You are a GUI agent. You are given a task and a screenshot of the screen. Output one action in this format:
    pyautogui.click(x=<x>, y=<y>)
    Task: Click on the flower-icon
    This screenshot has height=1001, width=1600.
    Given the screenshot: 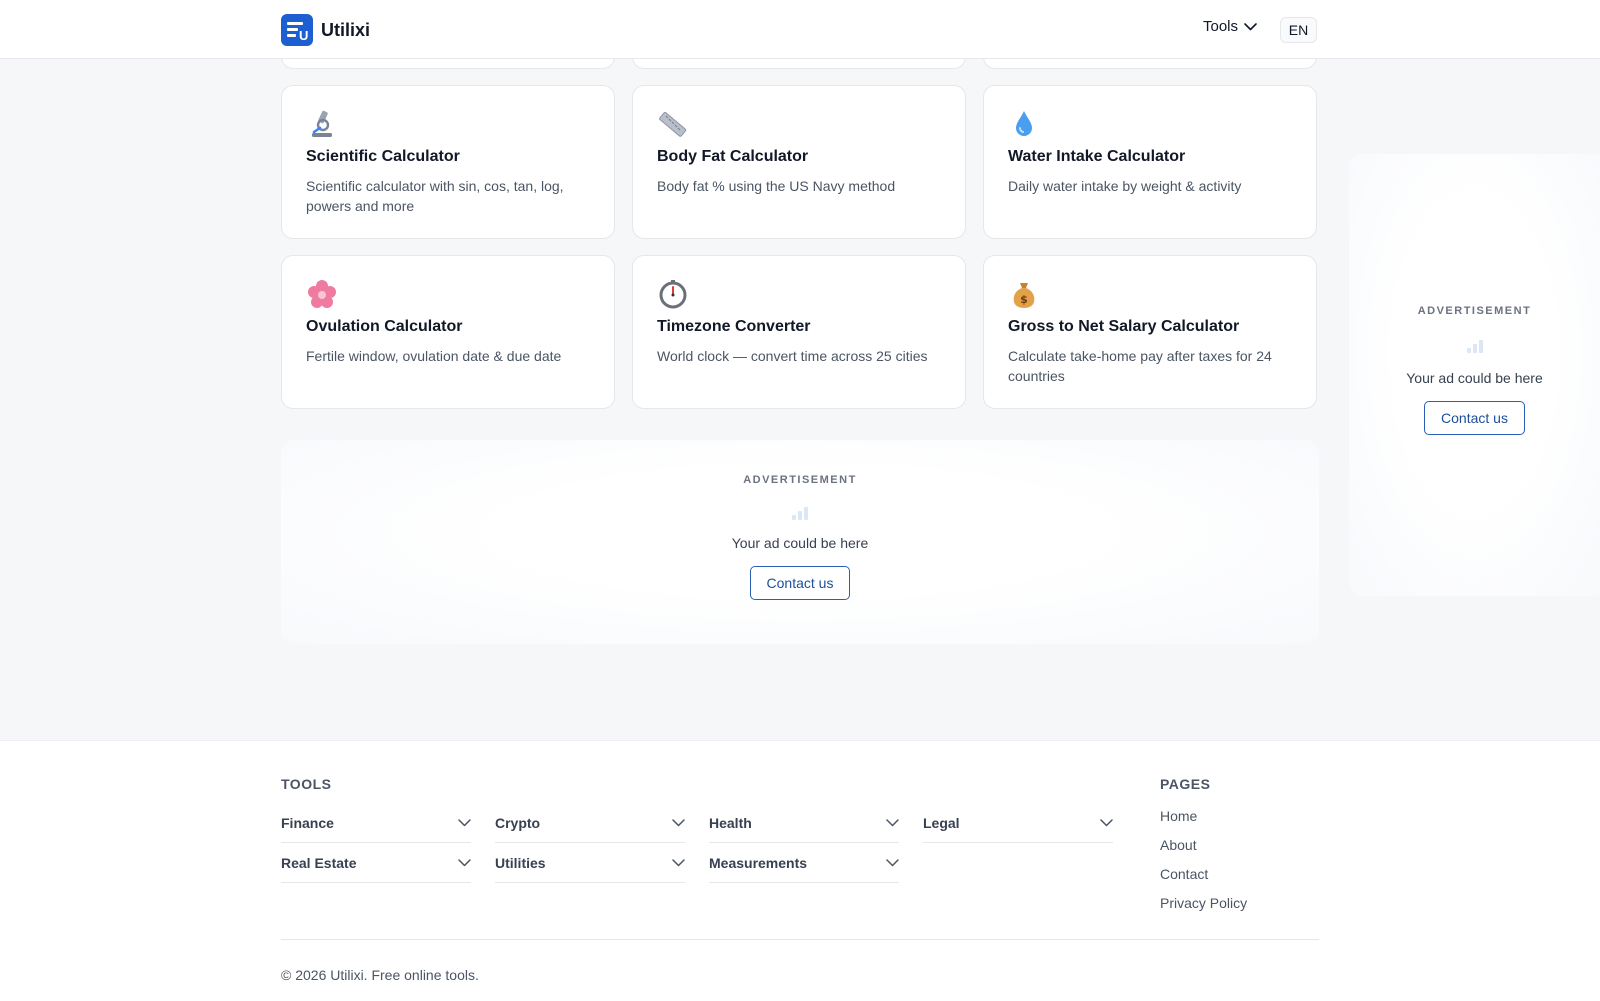 What is the action you would take?
    pyautogui.click(x=322, y=294)
    